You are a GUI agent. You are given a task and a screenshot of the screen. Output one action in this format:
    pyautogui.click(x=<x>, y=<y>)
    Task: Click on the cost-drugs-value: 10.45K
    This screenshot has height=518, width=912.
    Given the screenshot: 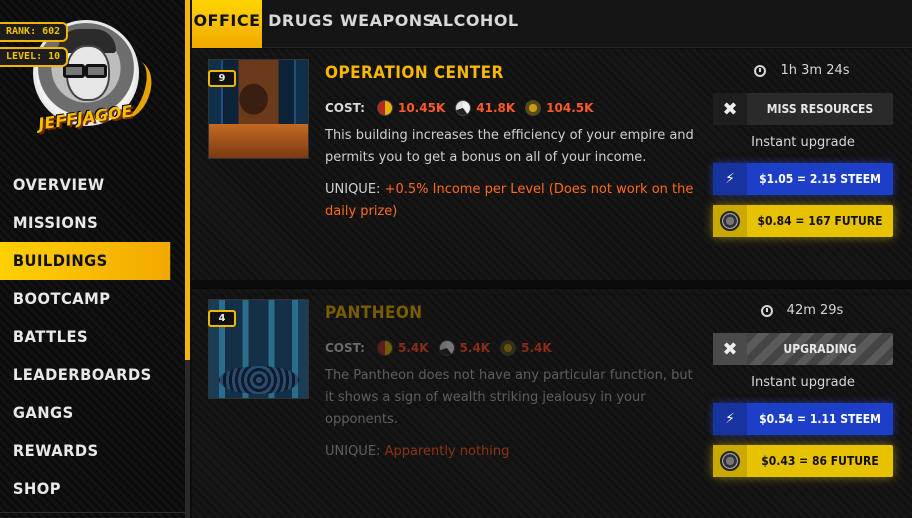 What is the action you would take?
    pyautogui.click(x=421, y=108)
    